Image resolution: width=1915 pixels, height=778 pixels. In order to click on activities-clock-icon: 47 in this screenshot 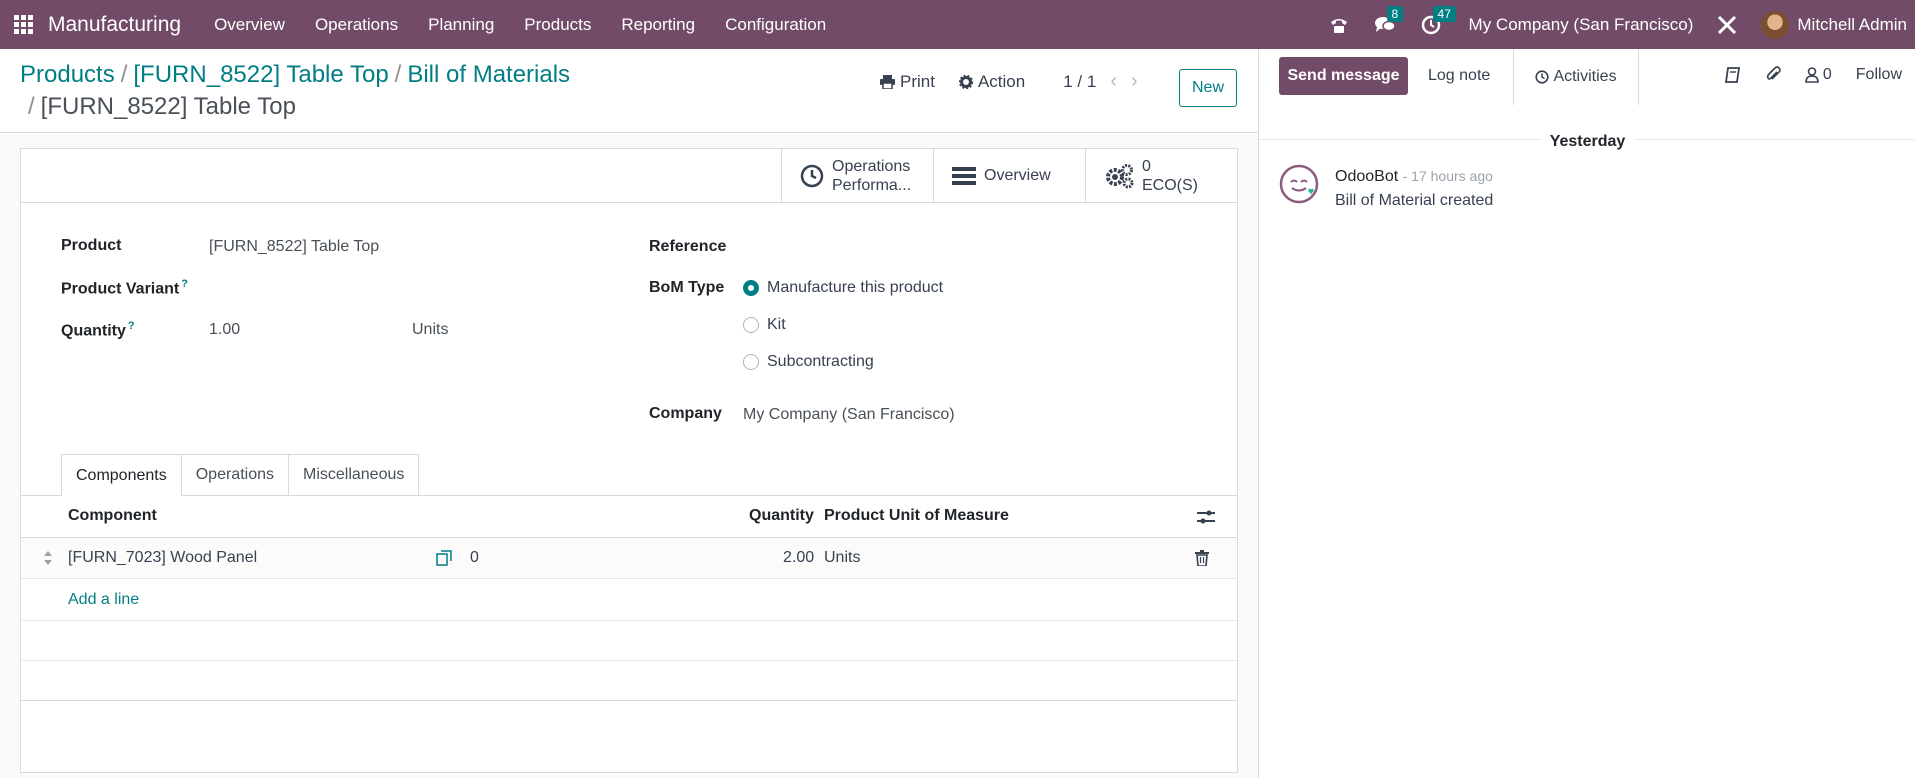, I will do `click(1437, 21)`.